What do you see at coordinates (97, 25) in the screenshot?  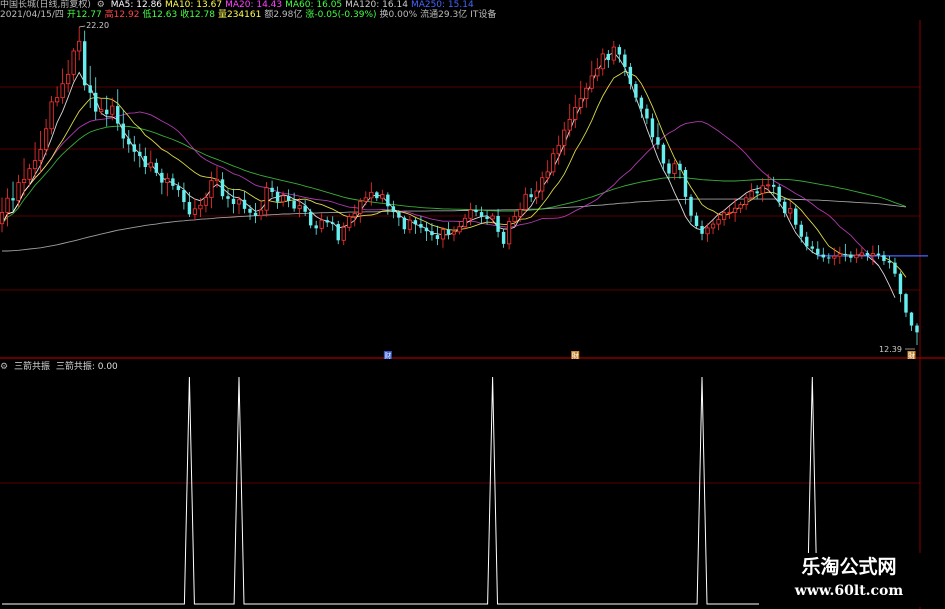 I see `high-price-label: 22.20` at bounding box center [97, 25].